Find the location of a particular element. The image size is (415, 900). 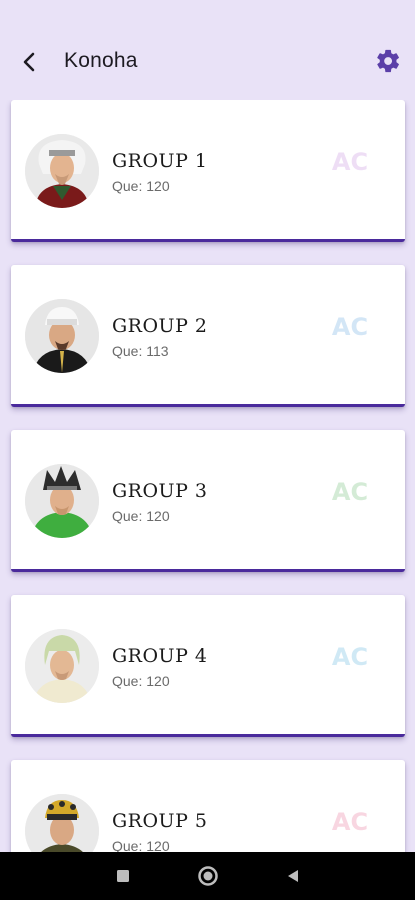

circle-icon is located at coordinates (208, 876).